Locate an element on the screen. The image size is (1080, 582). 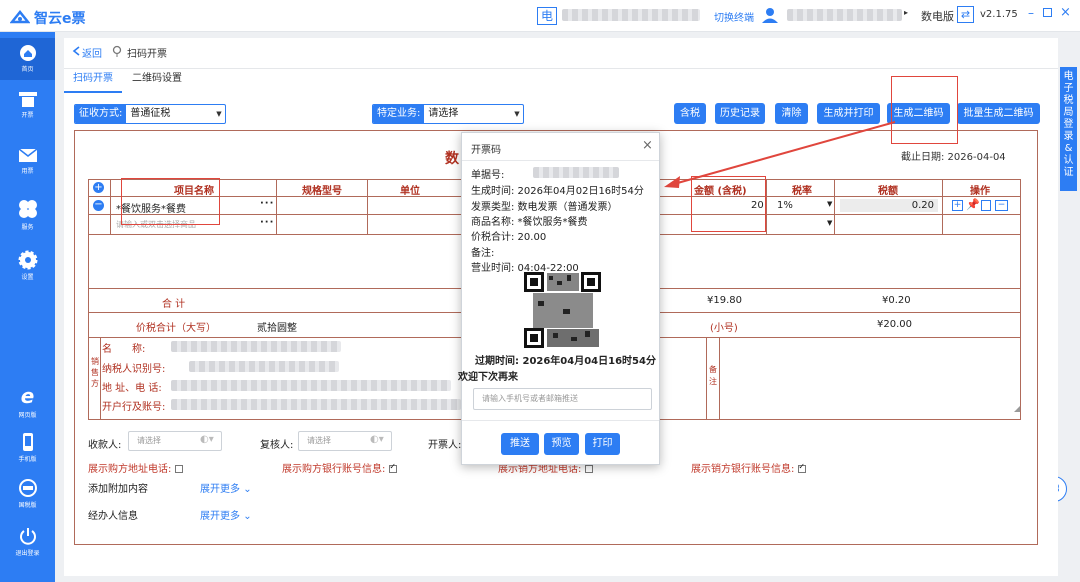
show-buyer-address-label: 展示购方地址电话: is located at coordinates (136, 467).